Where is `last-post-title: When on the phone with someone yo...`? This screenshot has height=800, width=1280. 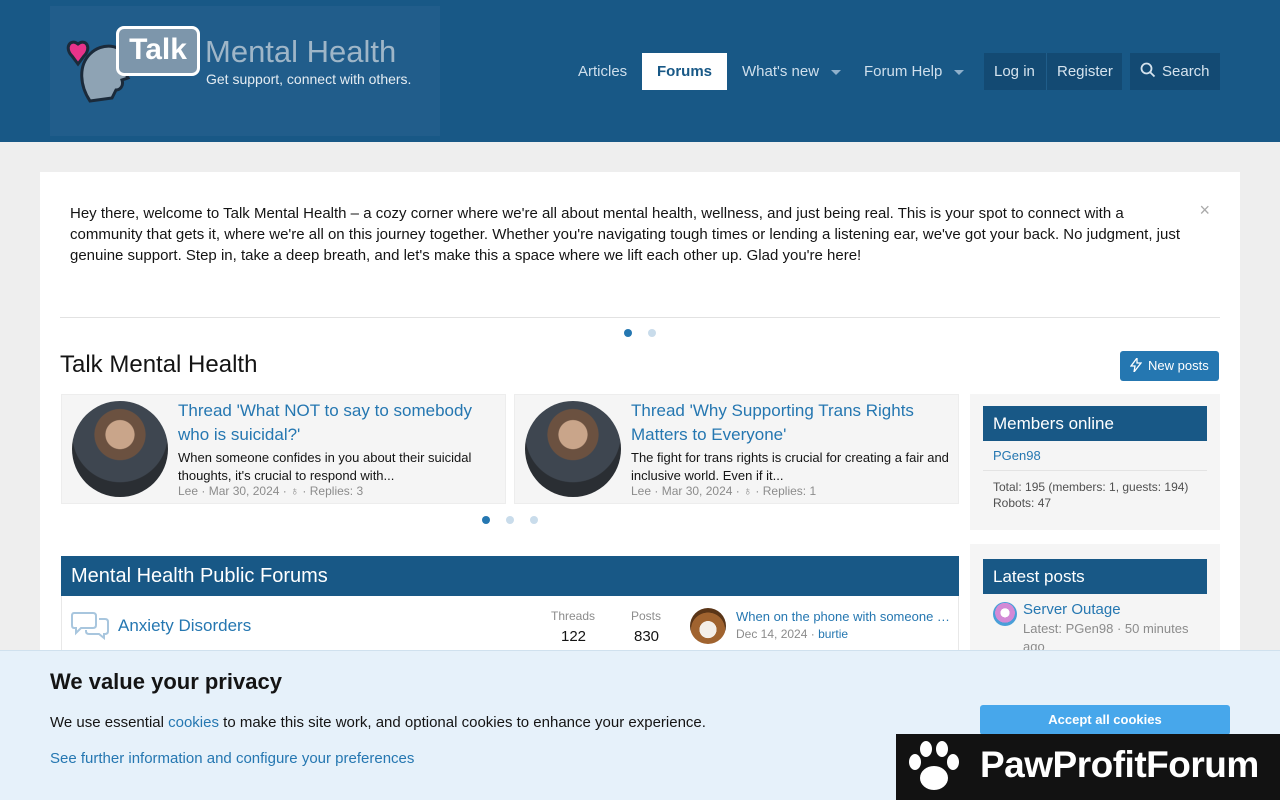
last-post-title: When on the phone with someone yo... is located at coordinates (843, 616).